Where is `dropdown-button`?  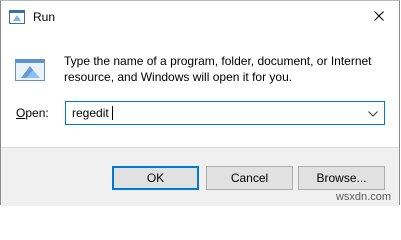 dropdown-button is located at coordinates (373, 113).